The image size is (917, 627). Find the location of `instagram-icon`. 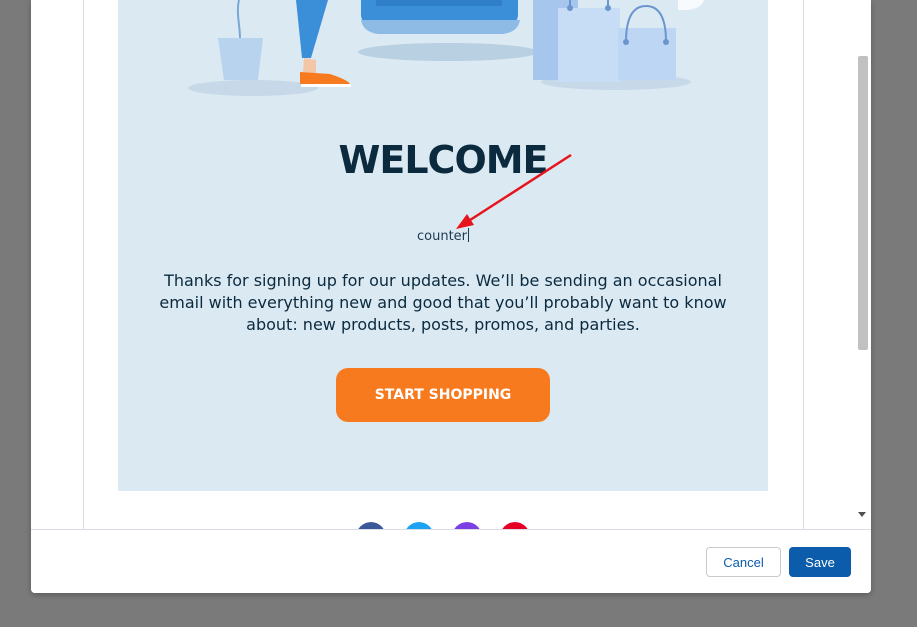

instagram-icon is located at coordinates (467, 525).